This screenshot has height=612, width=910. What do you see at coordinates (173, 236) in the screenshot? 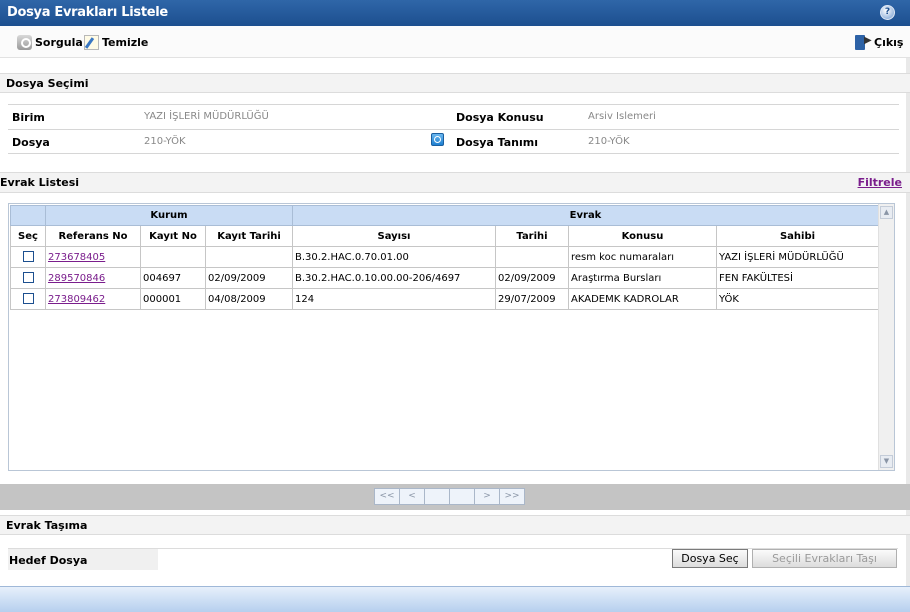
I see `col-header-kayit-no: Kayıt No` at bounding box center [173, 236].